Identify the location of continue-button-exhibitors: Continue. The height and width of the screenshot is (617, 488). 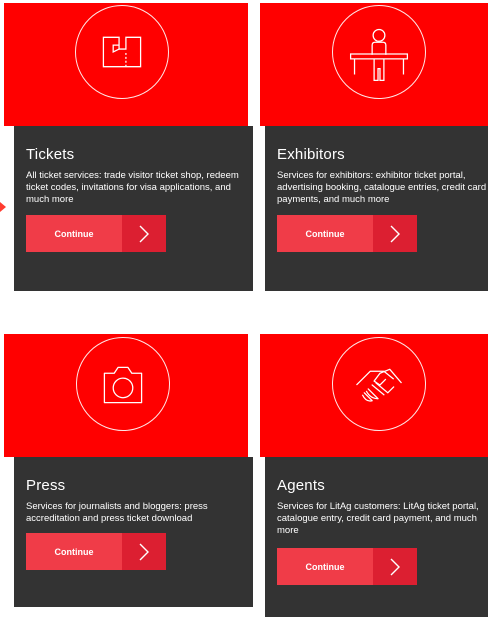
(347, 233).